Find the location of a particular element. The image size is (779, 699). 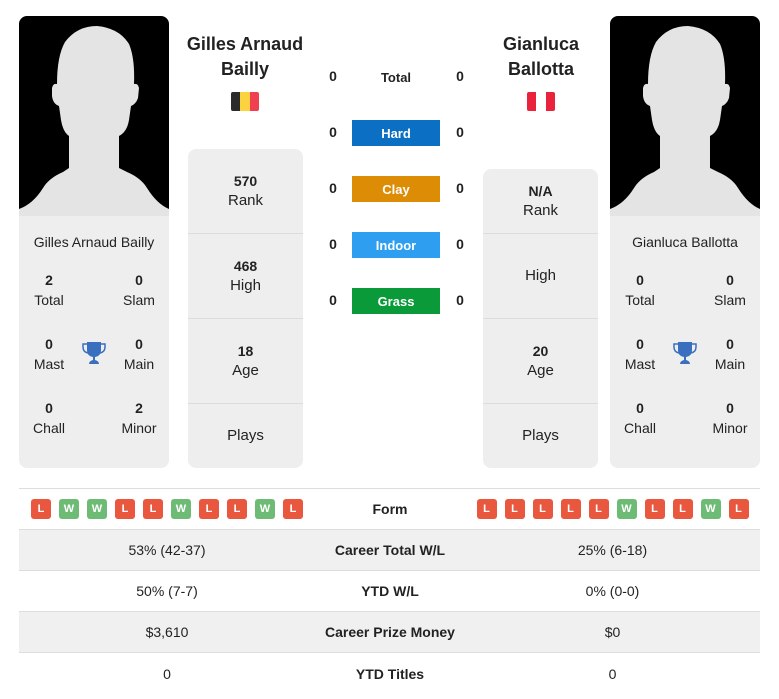

player2-photo is located at coordinates (685, 116).